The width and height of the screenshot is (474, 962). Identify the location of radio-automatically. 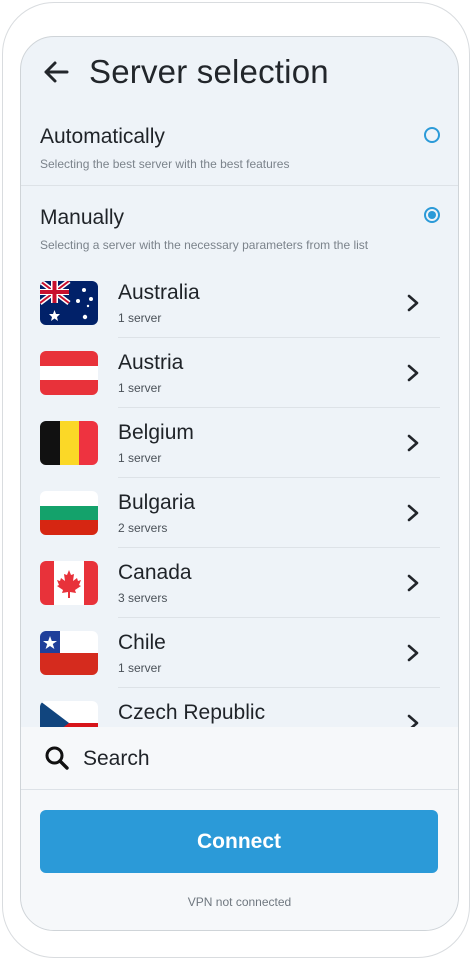
(432, 135).